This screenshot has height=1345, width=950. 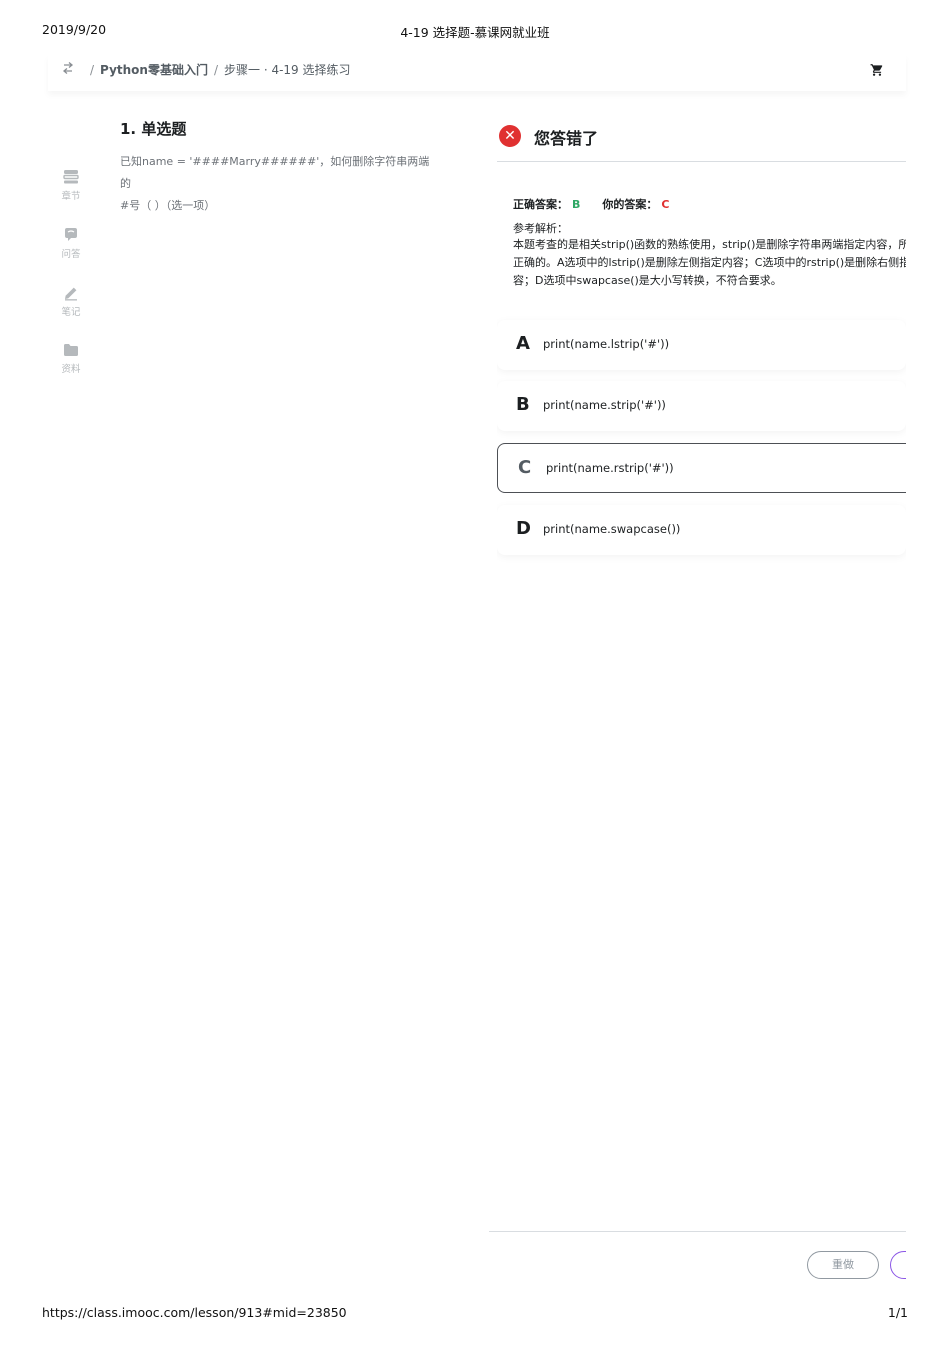 I want to click on option-text: print(name.rstrip('#')), so click(x=610, y=468).